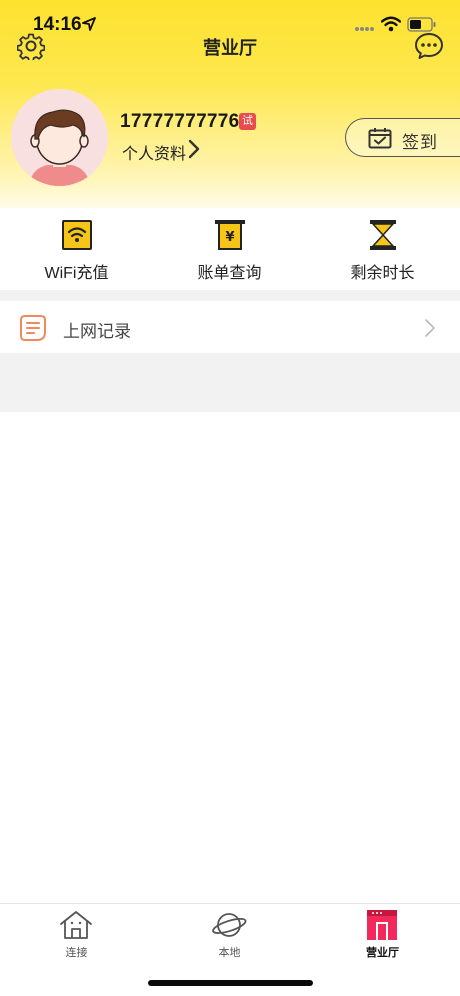 The height and width of the screenshot is (996, 460). What do you see at coordinates (230, 295) in the screenshot?
I see `section-divider` at bounding box center [230, 295].